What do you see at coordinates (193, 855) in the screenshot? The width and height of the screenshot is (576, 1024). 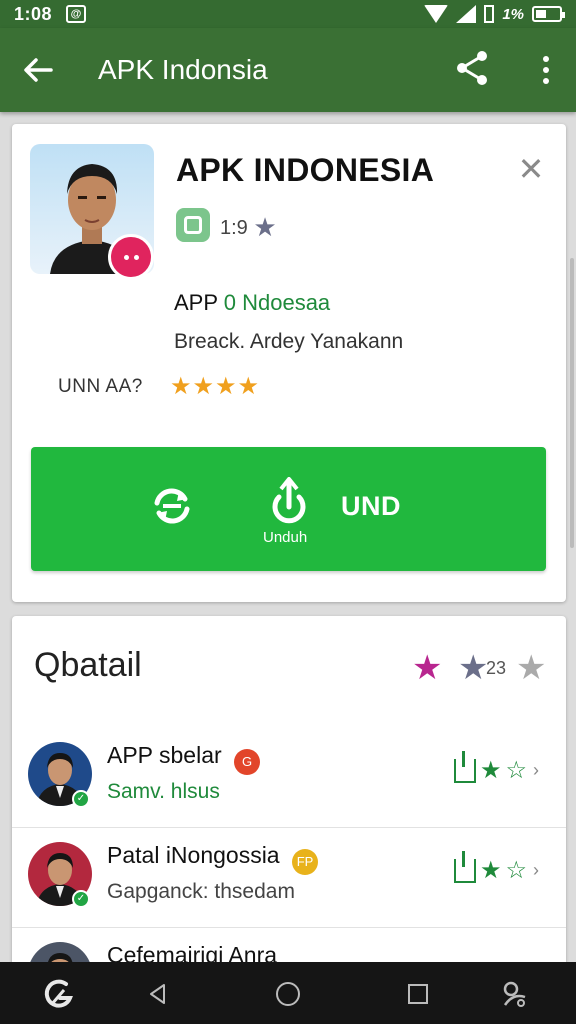 I see `list-item-title: Patal iNongossia` at bounding box center [193, 855].